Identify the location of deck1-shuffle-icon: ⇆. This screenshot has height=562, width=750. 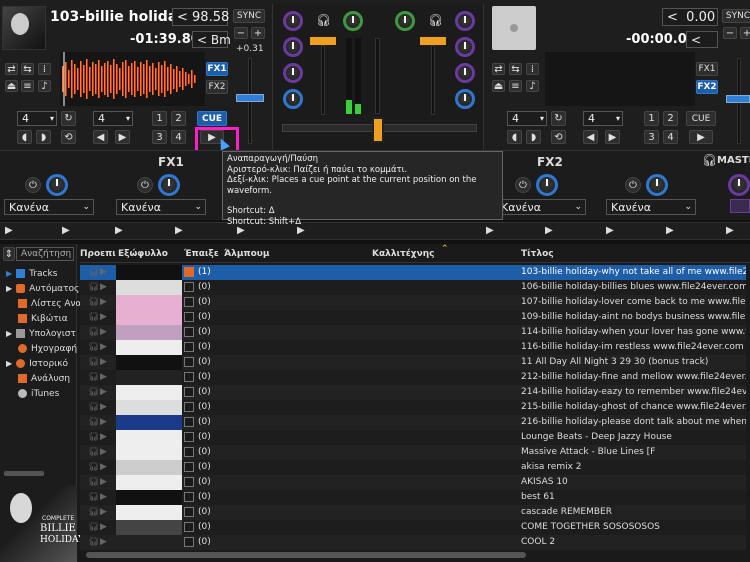
(27, 69).